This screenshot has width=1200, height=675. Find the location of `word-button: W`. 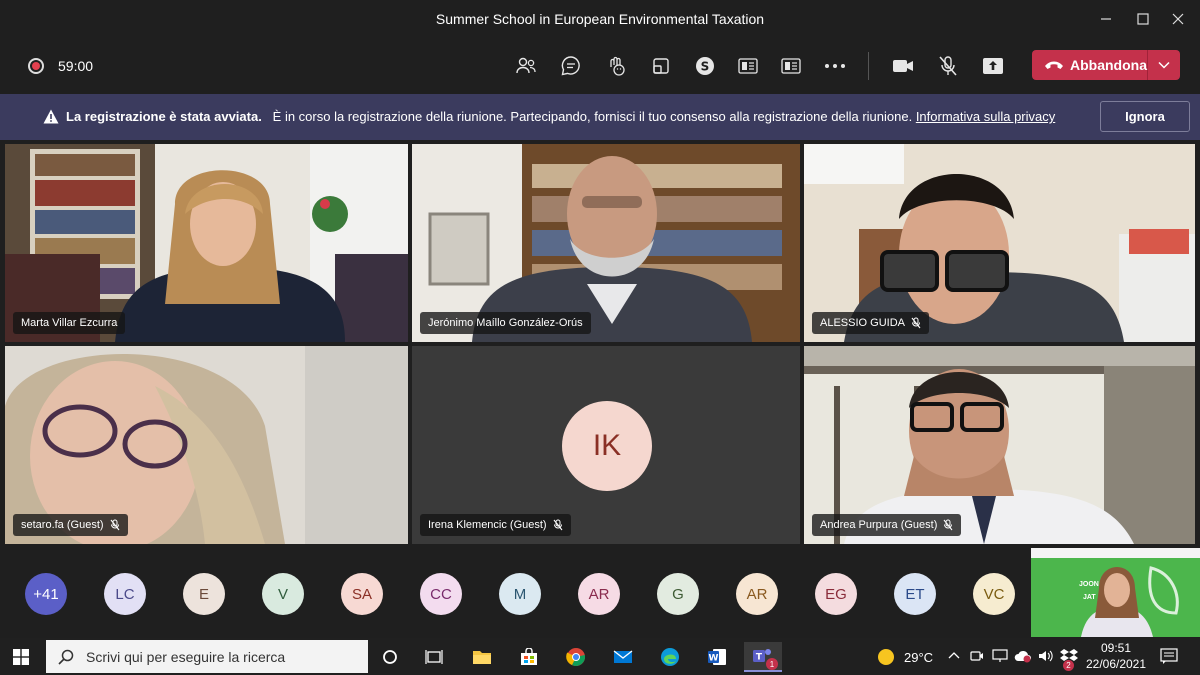

word-button: W is located at coordinates (717, 657).